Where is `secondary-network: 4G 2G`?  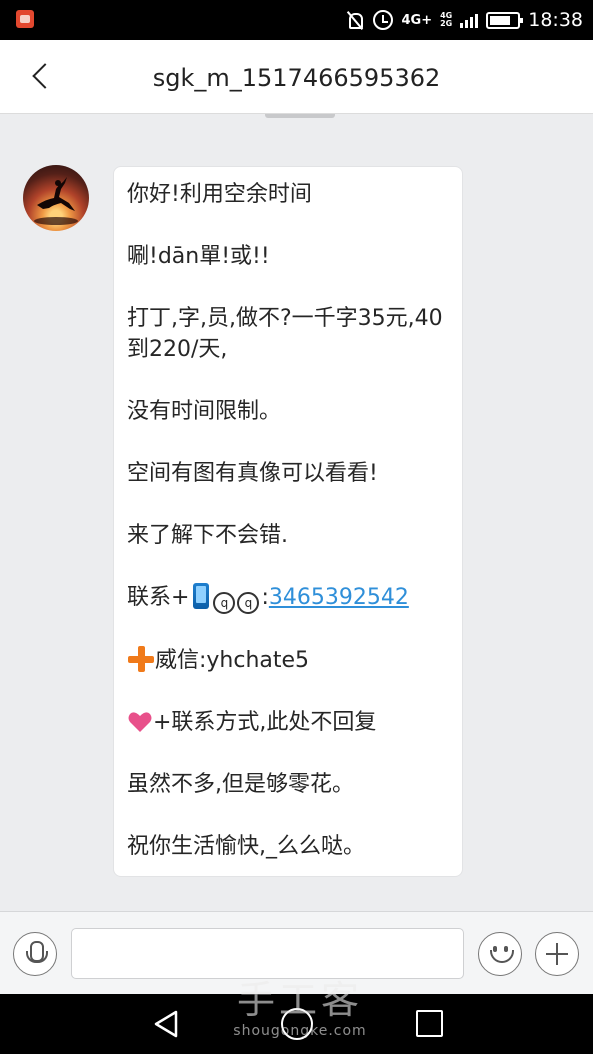
secondary-network: 4G 2G is located at coordinates (446, 20).